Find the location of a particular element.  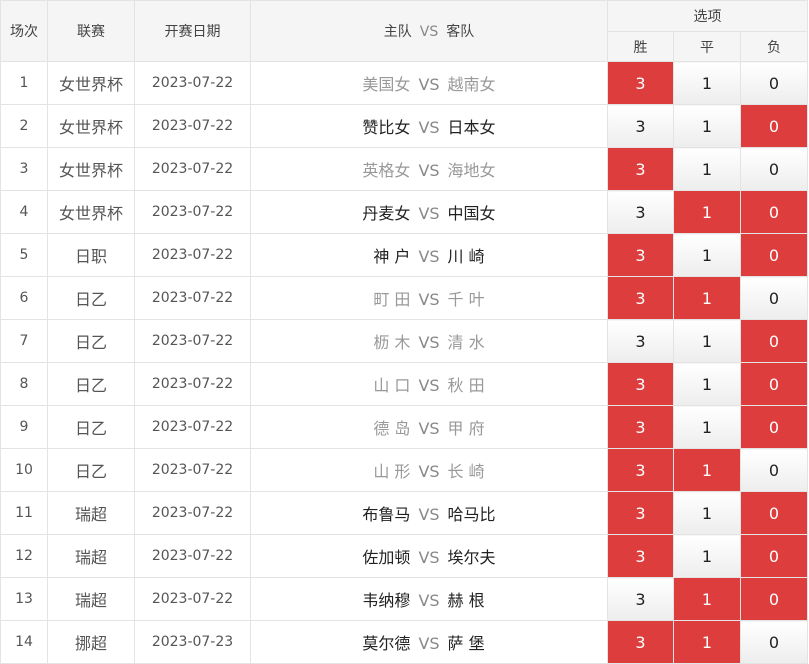

table-row: 2 女世界杯 2023-07-22 赞比女 VS 日本女 3 1 0 is located at coordinates (404, 126).